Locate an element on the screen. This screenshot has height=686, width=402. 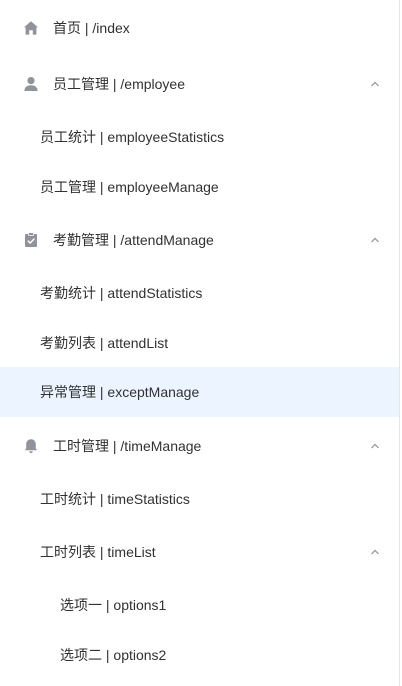
menu-item-label: 工时统计 | timeStatistics is located at coordinates (115, 499).